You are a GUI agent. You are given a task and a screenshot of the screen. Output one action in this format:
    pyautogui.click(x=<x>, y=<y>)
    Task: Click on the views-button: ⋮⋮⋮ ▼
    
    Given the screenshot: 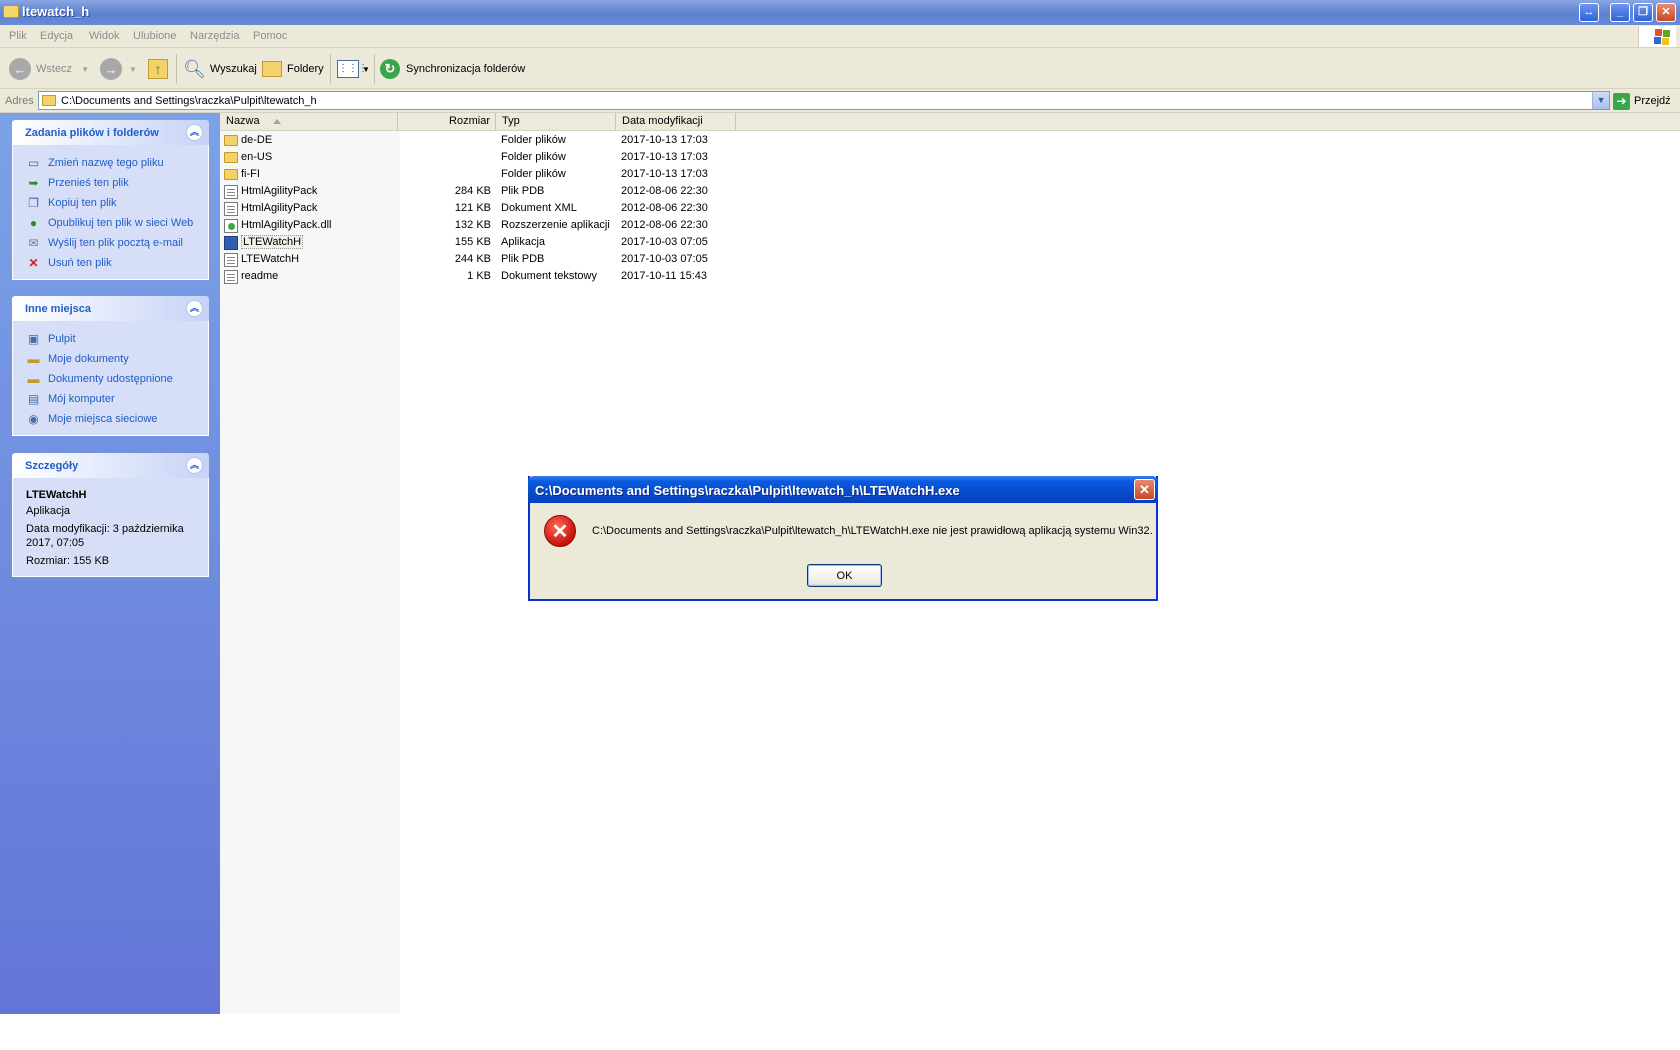 What is the action you would take?
    pyautogui.click(x=353, y=69)
    